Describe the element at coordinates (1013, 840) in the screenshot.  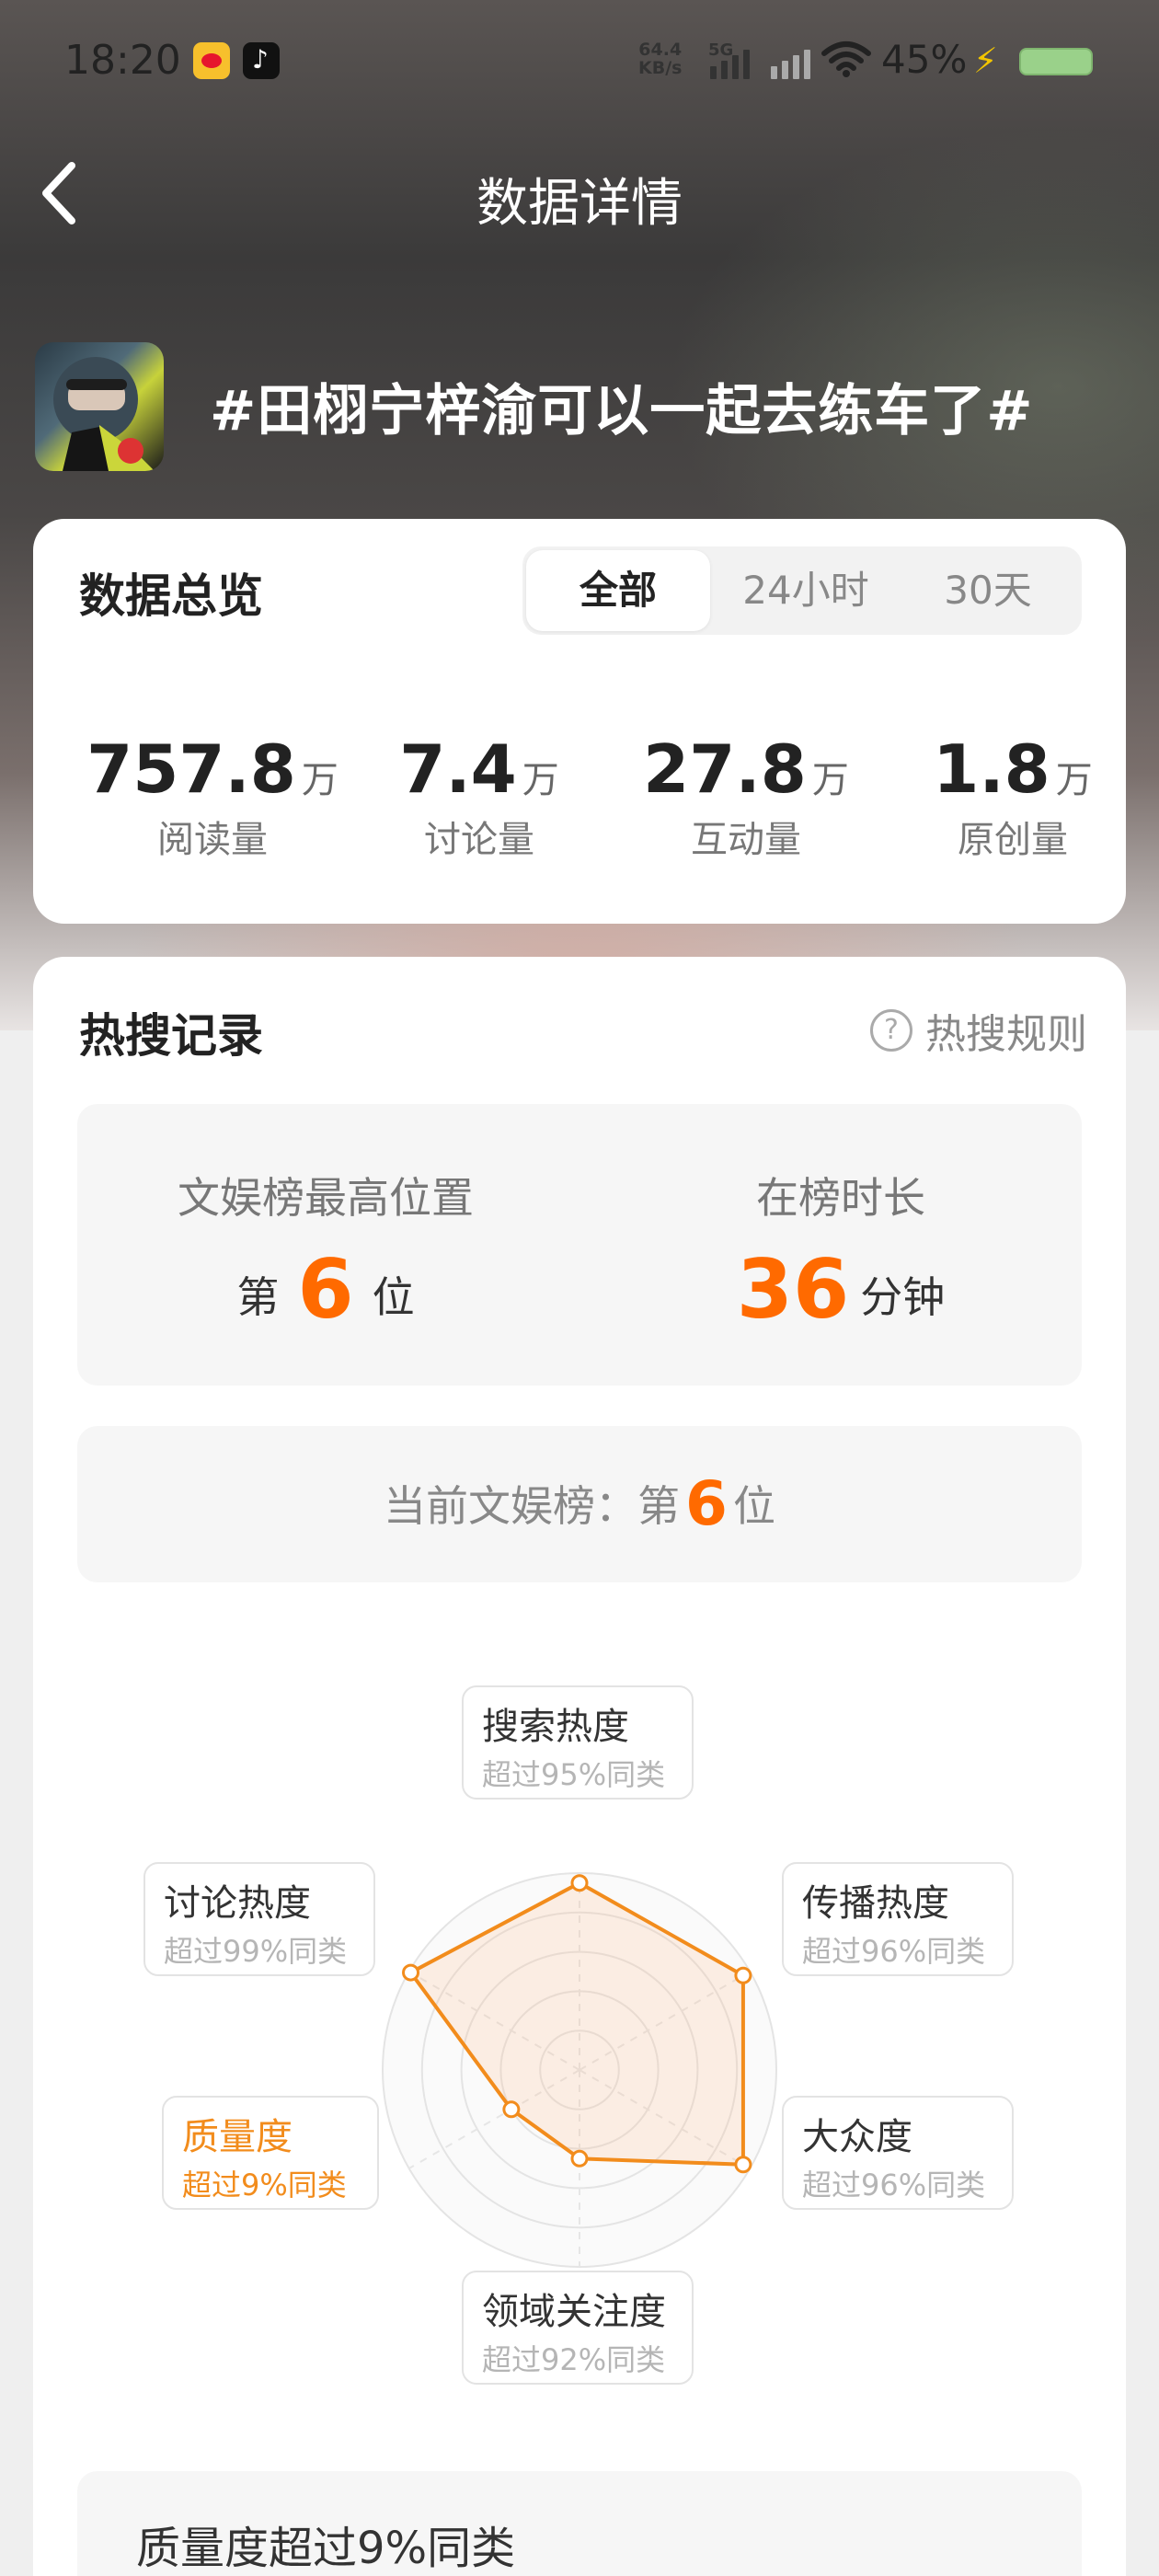
I see `stat-originals-label: 原创量` at that location.